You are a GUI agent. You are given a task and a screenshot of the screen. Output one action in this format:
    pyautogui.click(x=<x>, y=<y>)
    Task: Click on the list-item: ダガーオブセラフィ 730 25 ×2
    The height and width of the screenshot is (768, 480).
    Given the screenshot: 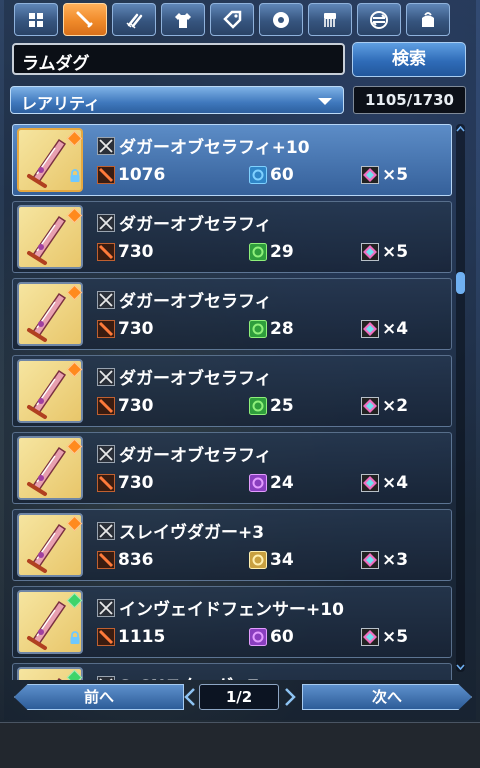 What is the action you would take?
    pyautogui.click(x=232, y=391)
    